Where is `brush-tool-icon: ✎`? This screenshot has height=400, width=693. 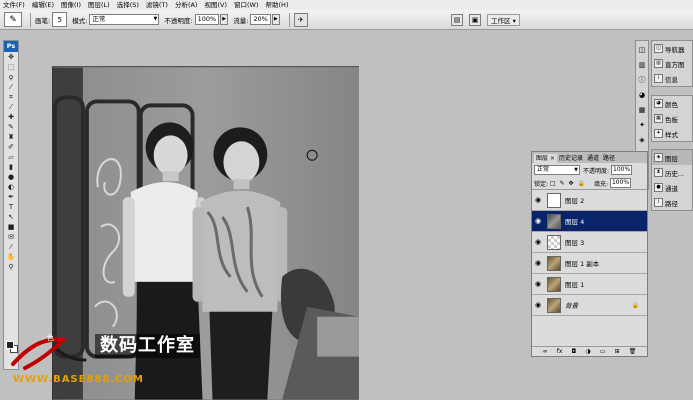
brush-tool-icon: ✎ is located at coordinates (13, 19).